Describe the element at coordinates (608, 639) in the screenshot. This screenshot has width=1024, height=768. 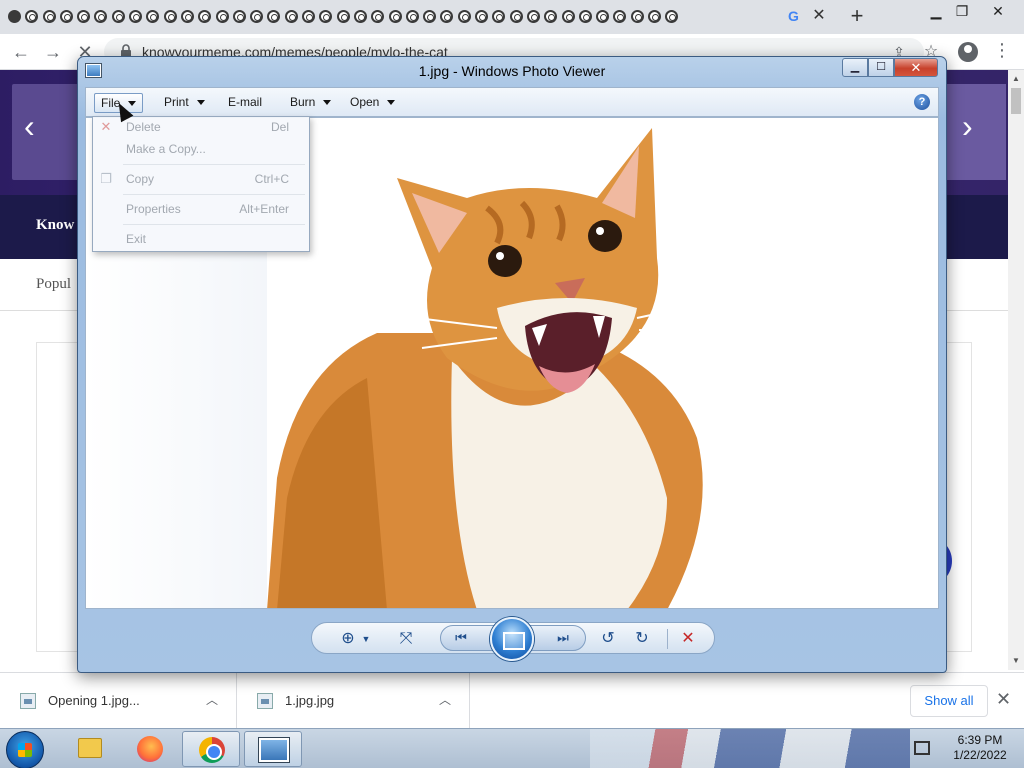
I see `rotate-counterclockwise-icon: ↺` at that location.